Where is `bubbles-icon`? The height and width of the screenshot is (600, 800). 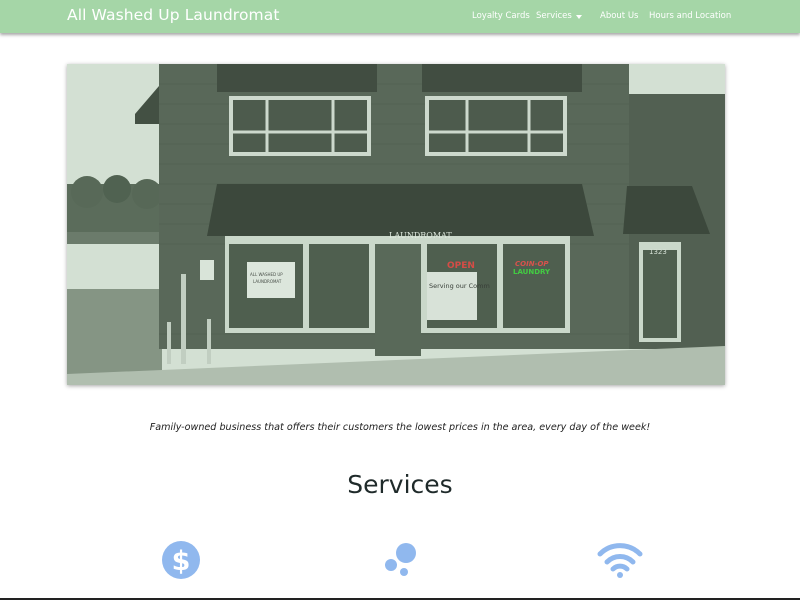 bubbles-icon is located at coordinates (400, 559).